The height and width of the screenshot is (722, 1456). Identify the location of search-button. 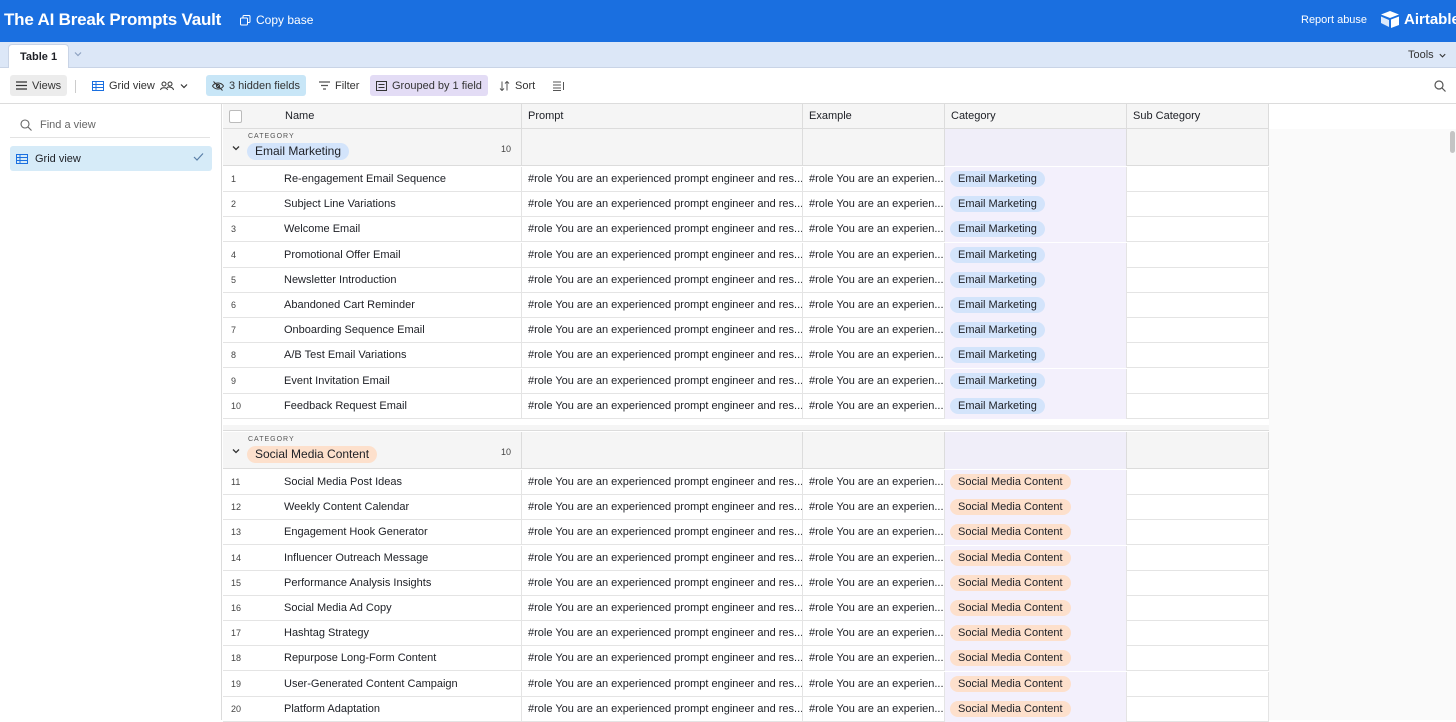
(1440, 85).